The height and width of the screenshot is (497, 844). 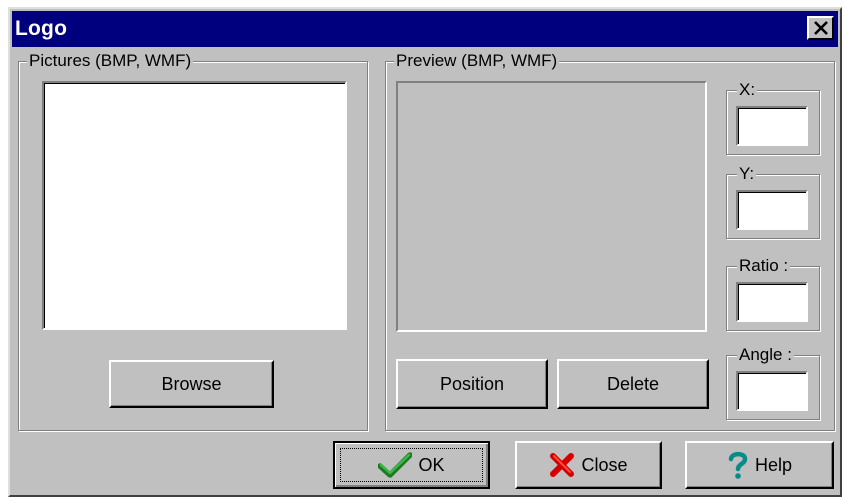 I want to click on close-window-button, so click(x=820, y=28).